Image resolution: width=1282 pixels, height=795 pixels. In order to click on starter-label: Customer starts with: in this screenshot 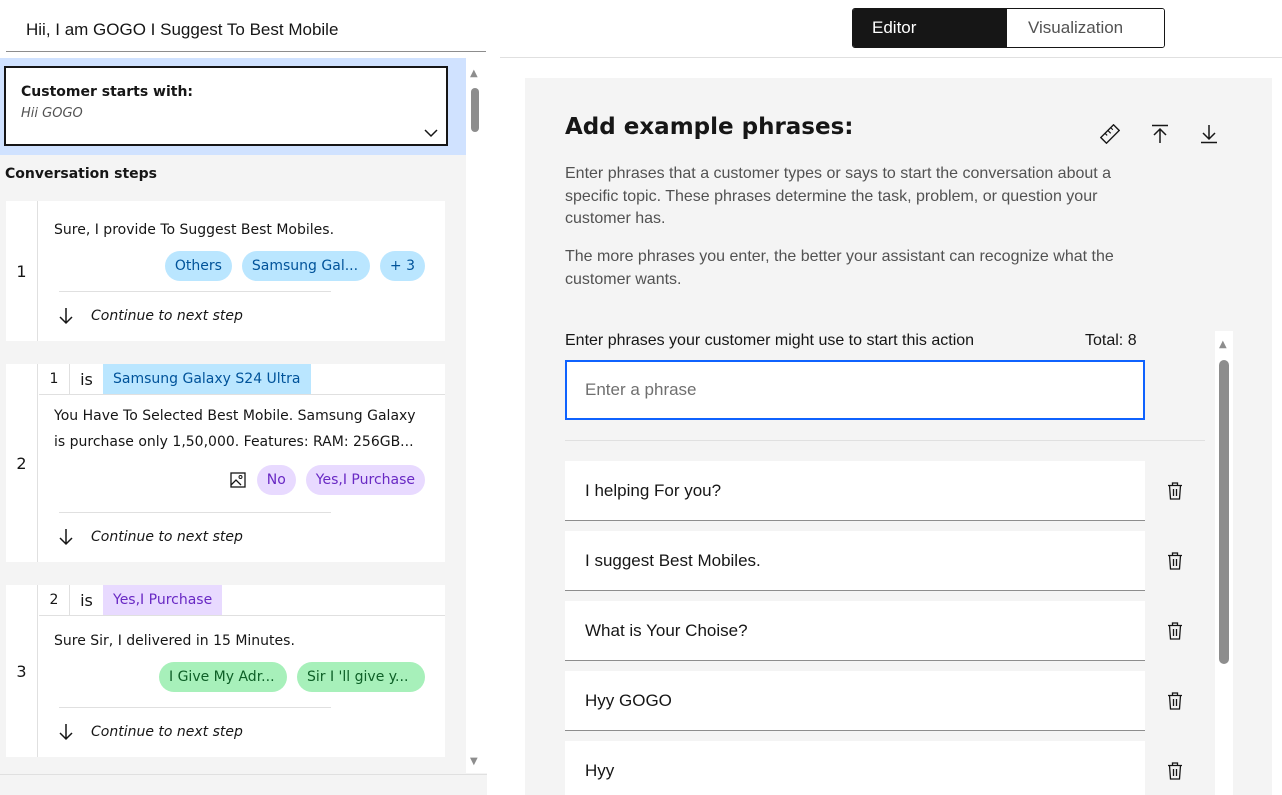, I will do `click(107, 92)`.